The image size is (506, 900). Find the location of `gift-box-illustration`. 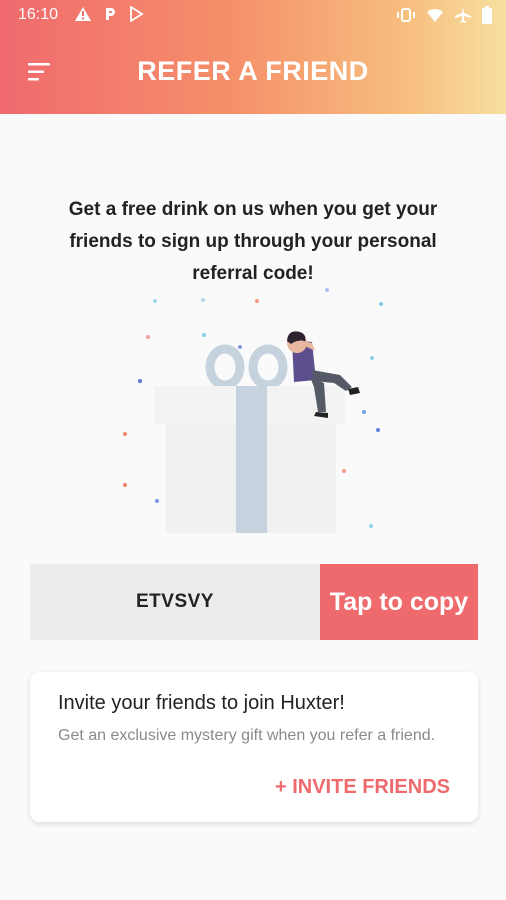

gift-box-illustration is located at coordinates (253, 410).